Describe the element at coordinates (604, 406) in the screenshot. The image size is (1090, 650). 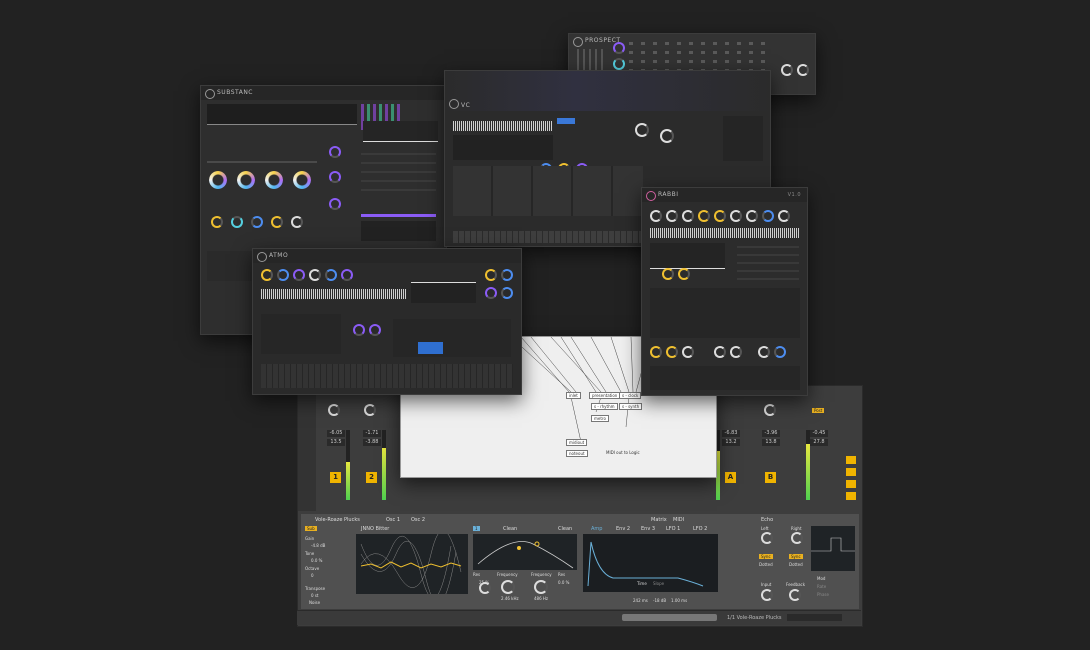
I see `patch-object: s - rhythm` at that location.